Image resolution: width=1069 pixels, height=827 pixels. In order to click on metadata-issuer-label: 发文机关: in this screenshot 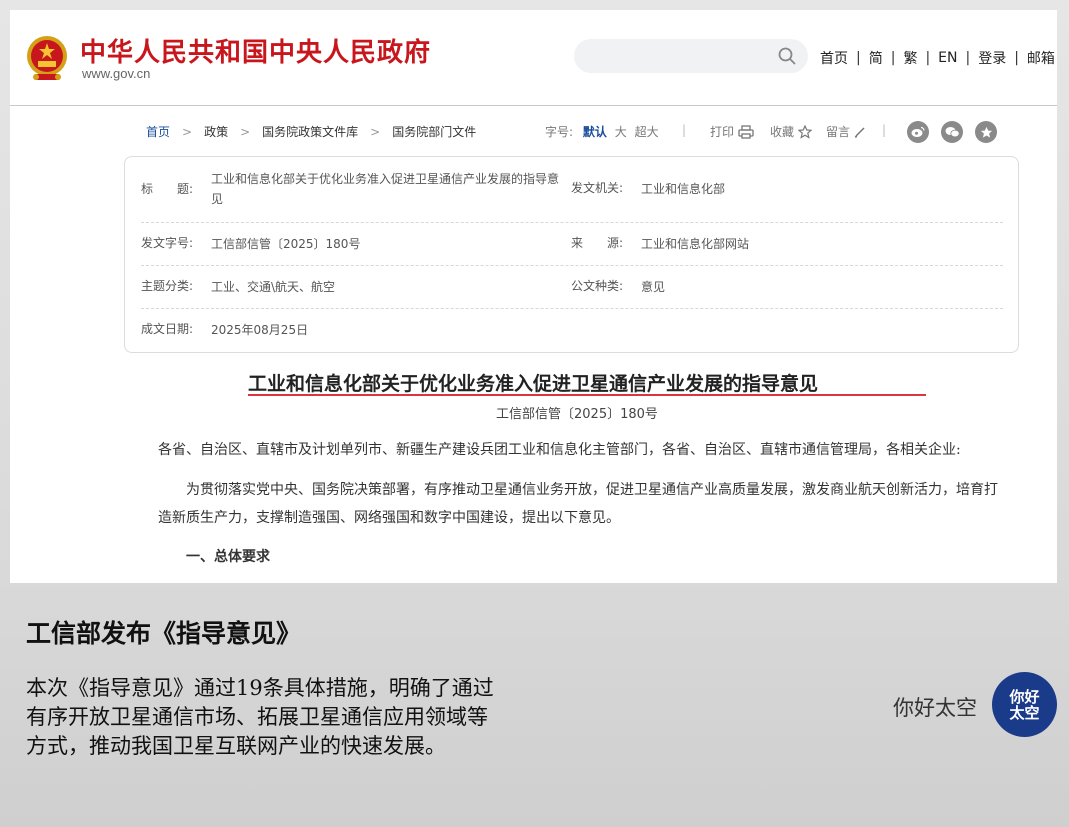, I will do `click(597, 188)`.